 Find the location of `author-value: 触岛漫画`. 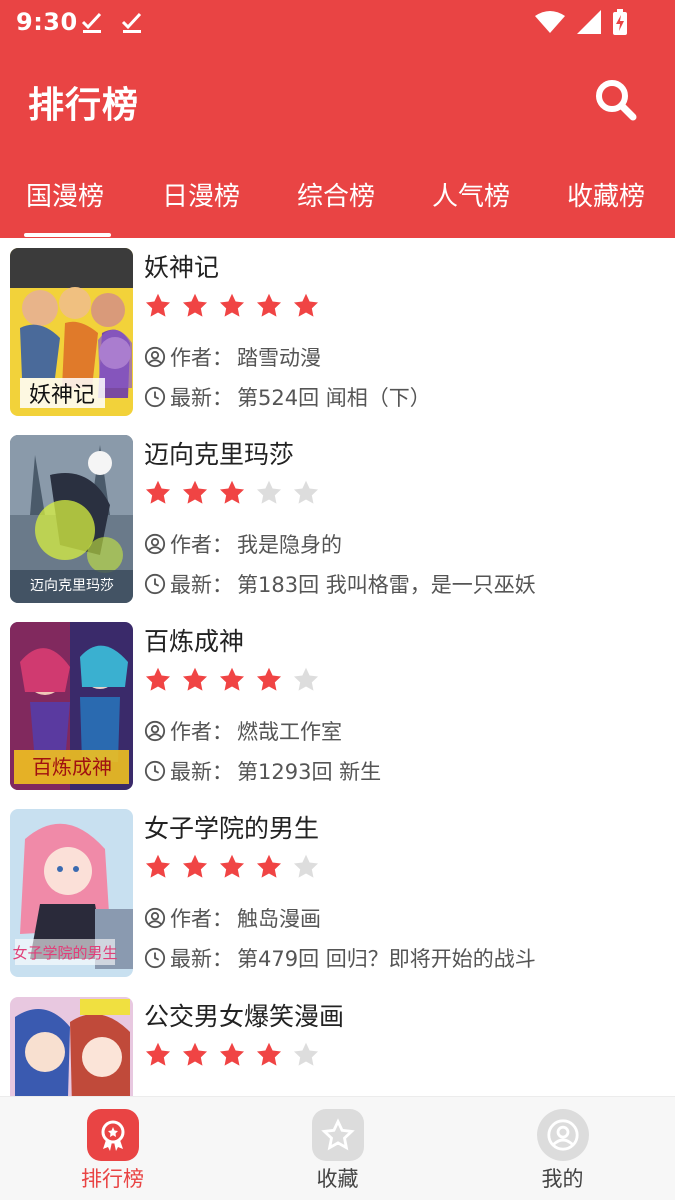

author-value: 触岛漫画 is located at coordinates (279, 919).